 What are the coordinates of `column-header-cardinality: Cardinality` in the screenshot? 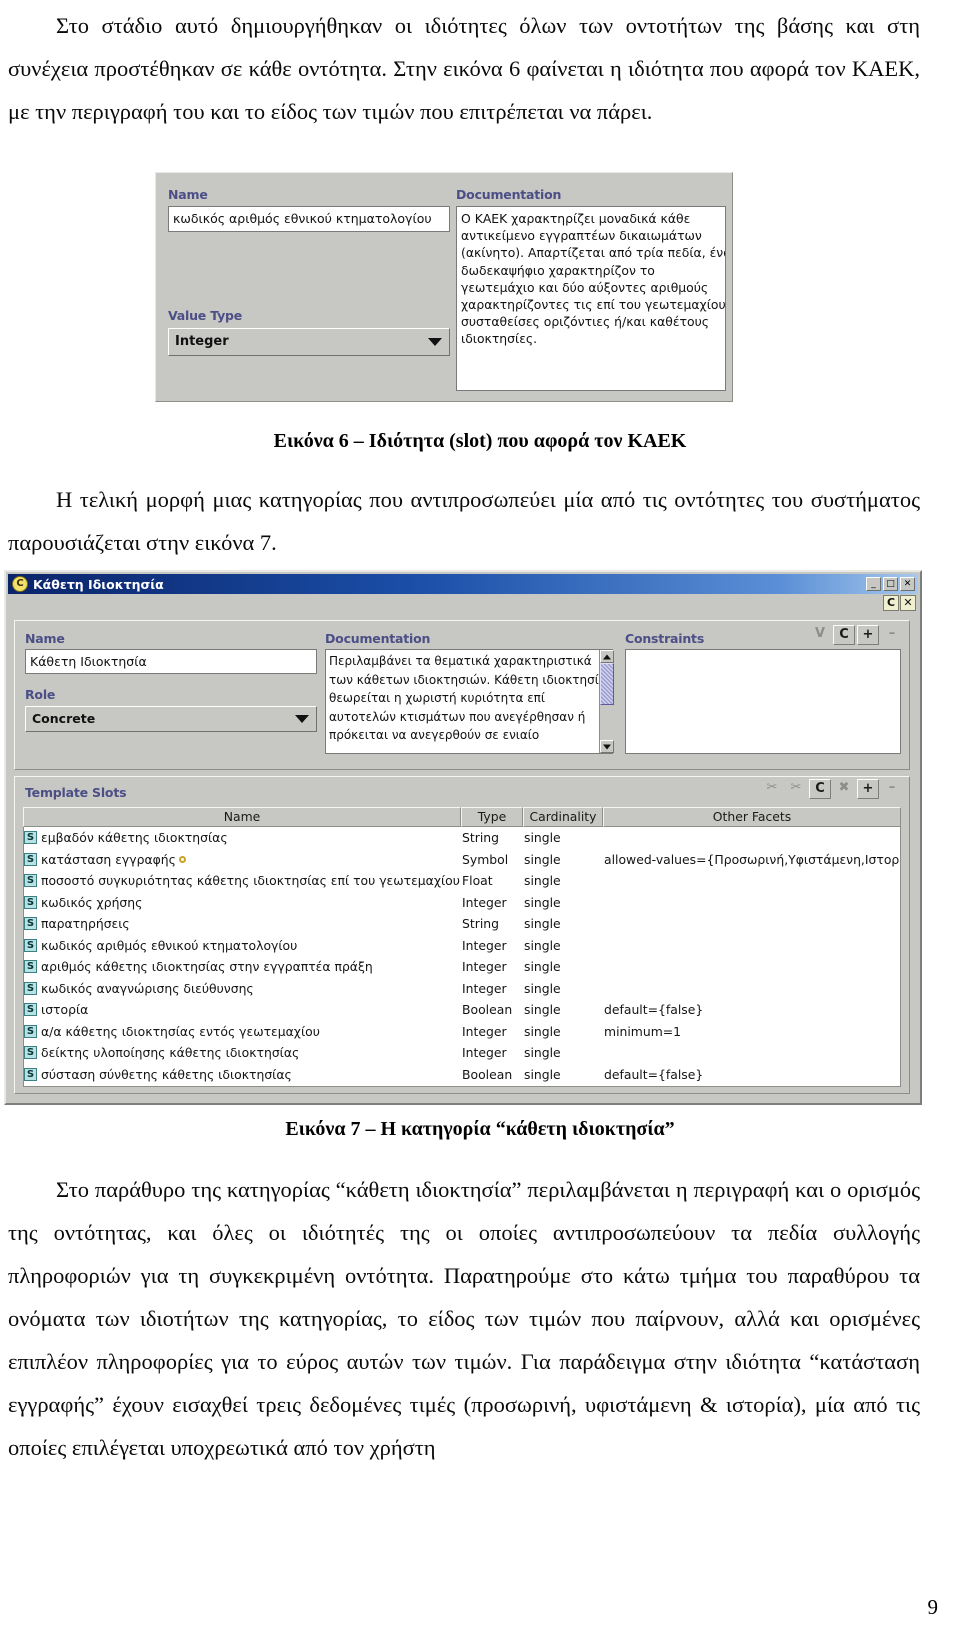 It's located at (563, 817).